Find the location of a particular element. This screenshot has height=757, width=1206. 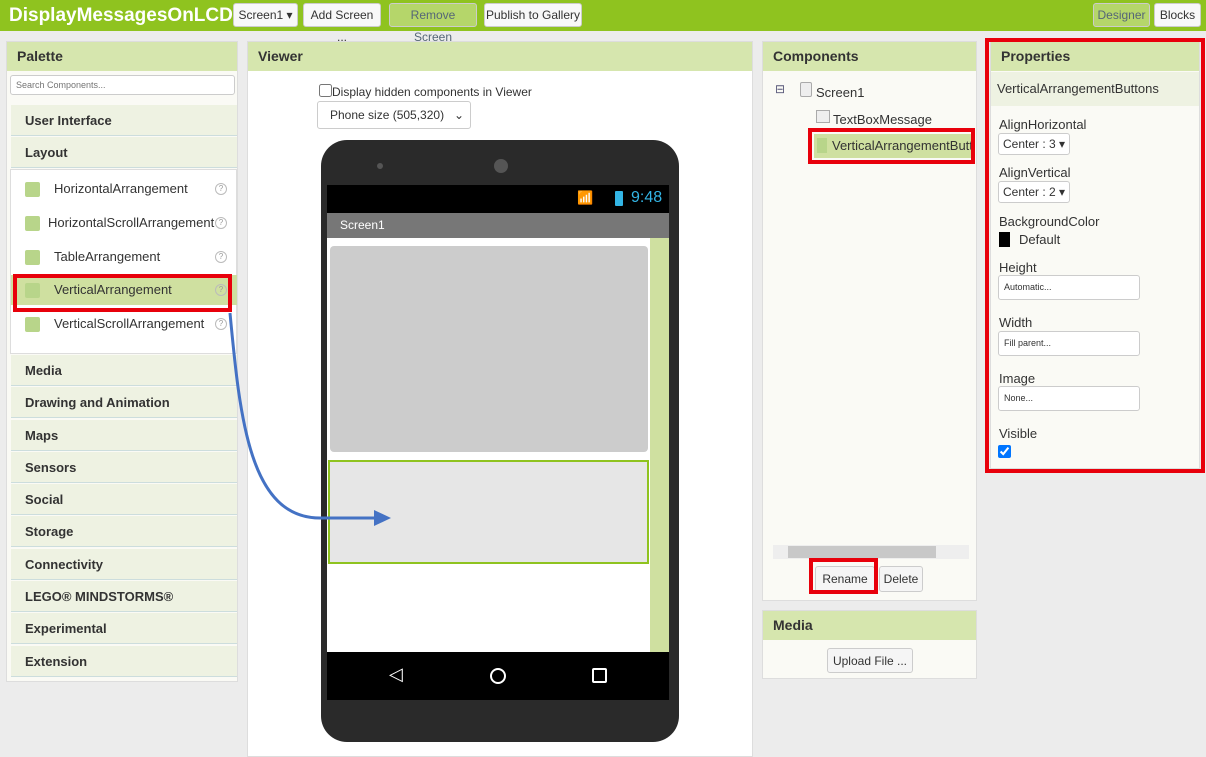

drag-arrow is located at coordinates (309, 419).